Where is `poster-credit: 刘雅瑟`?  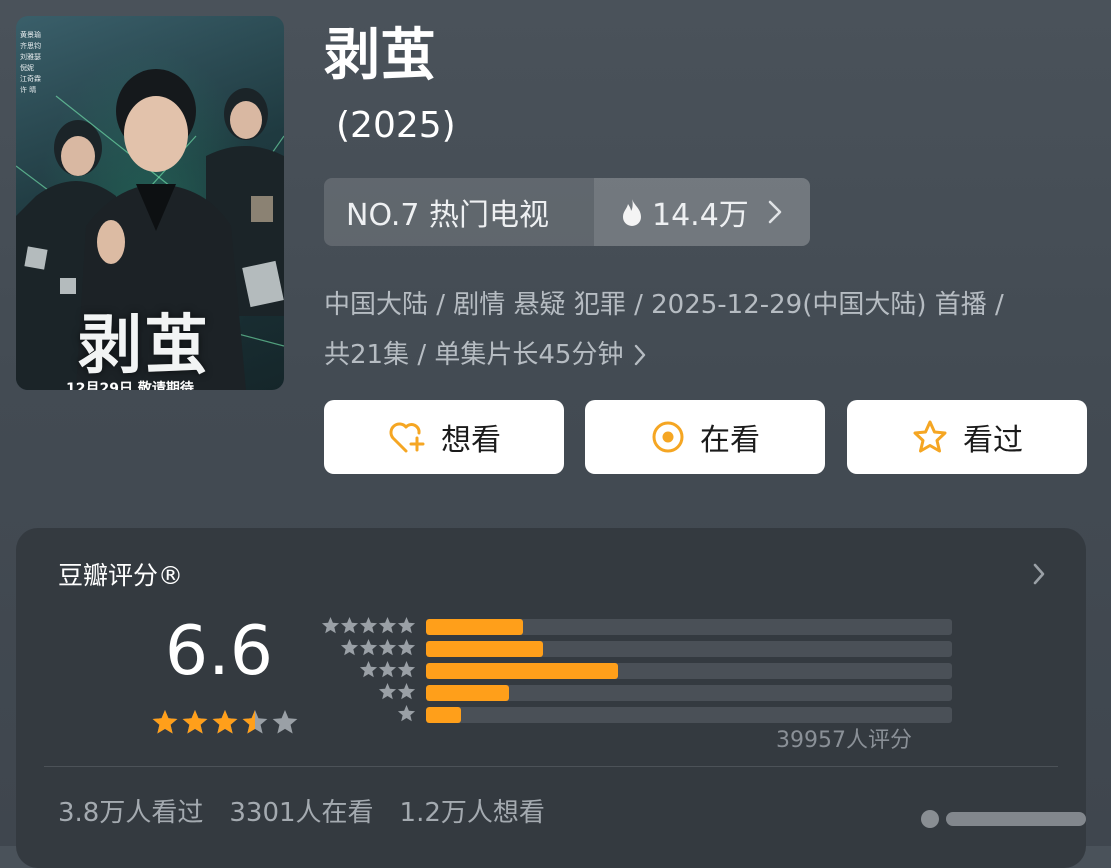 poster-credit: 刘雅瑟 is located at coordinates (30, 57).